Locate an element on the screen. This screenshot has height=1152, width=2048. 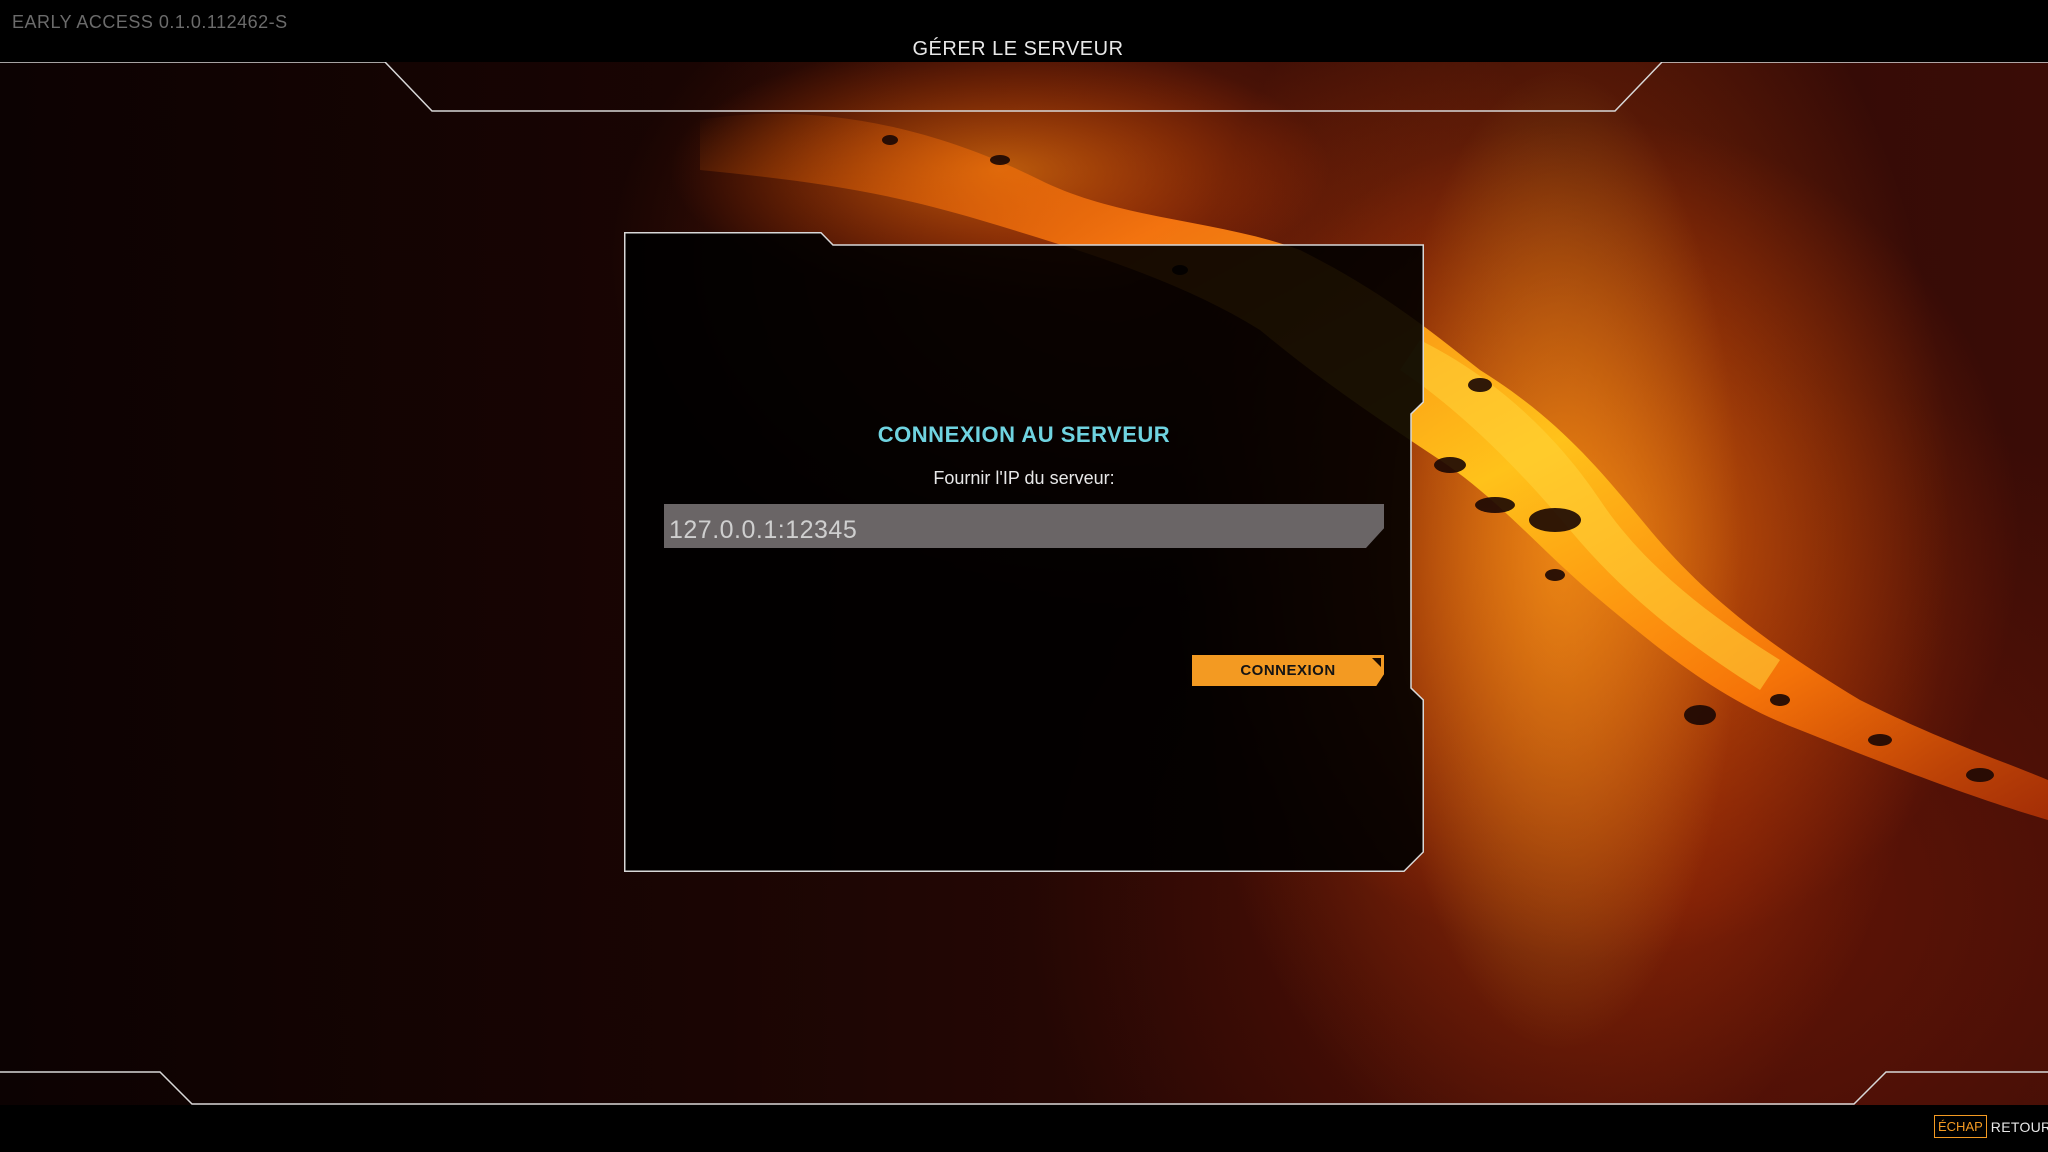
connect-button: CONNEXION is located at coordinates (1288, 670).